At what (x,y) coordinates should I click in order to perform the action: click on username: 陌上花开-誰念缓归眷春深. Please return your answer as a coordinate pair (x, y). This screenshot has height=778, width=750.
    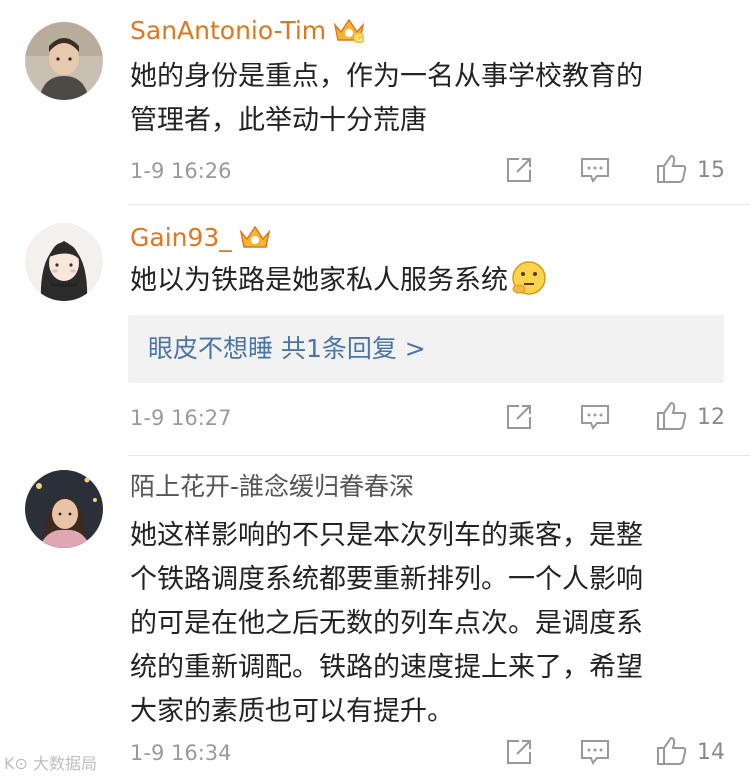
    Looking at the image, I should click on (272, 487).